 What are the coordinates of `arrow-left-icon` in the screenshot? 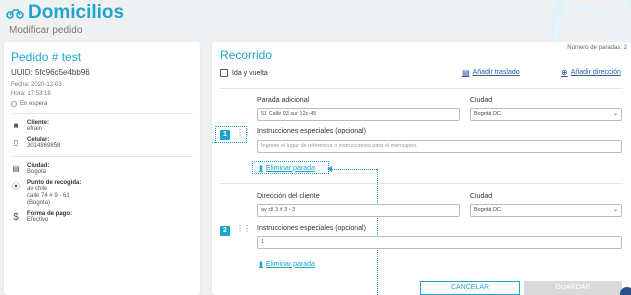 It's located at (329, 169).